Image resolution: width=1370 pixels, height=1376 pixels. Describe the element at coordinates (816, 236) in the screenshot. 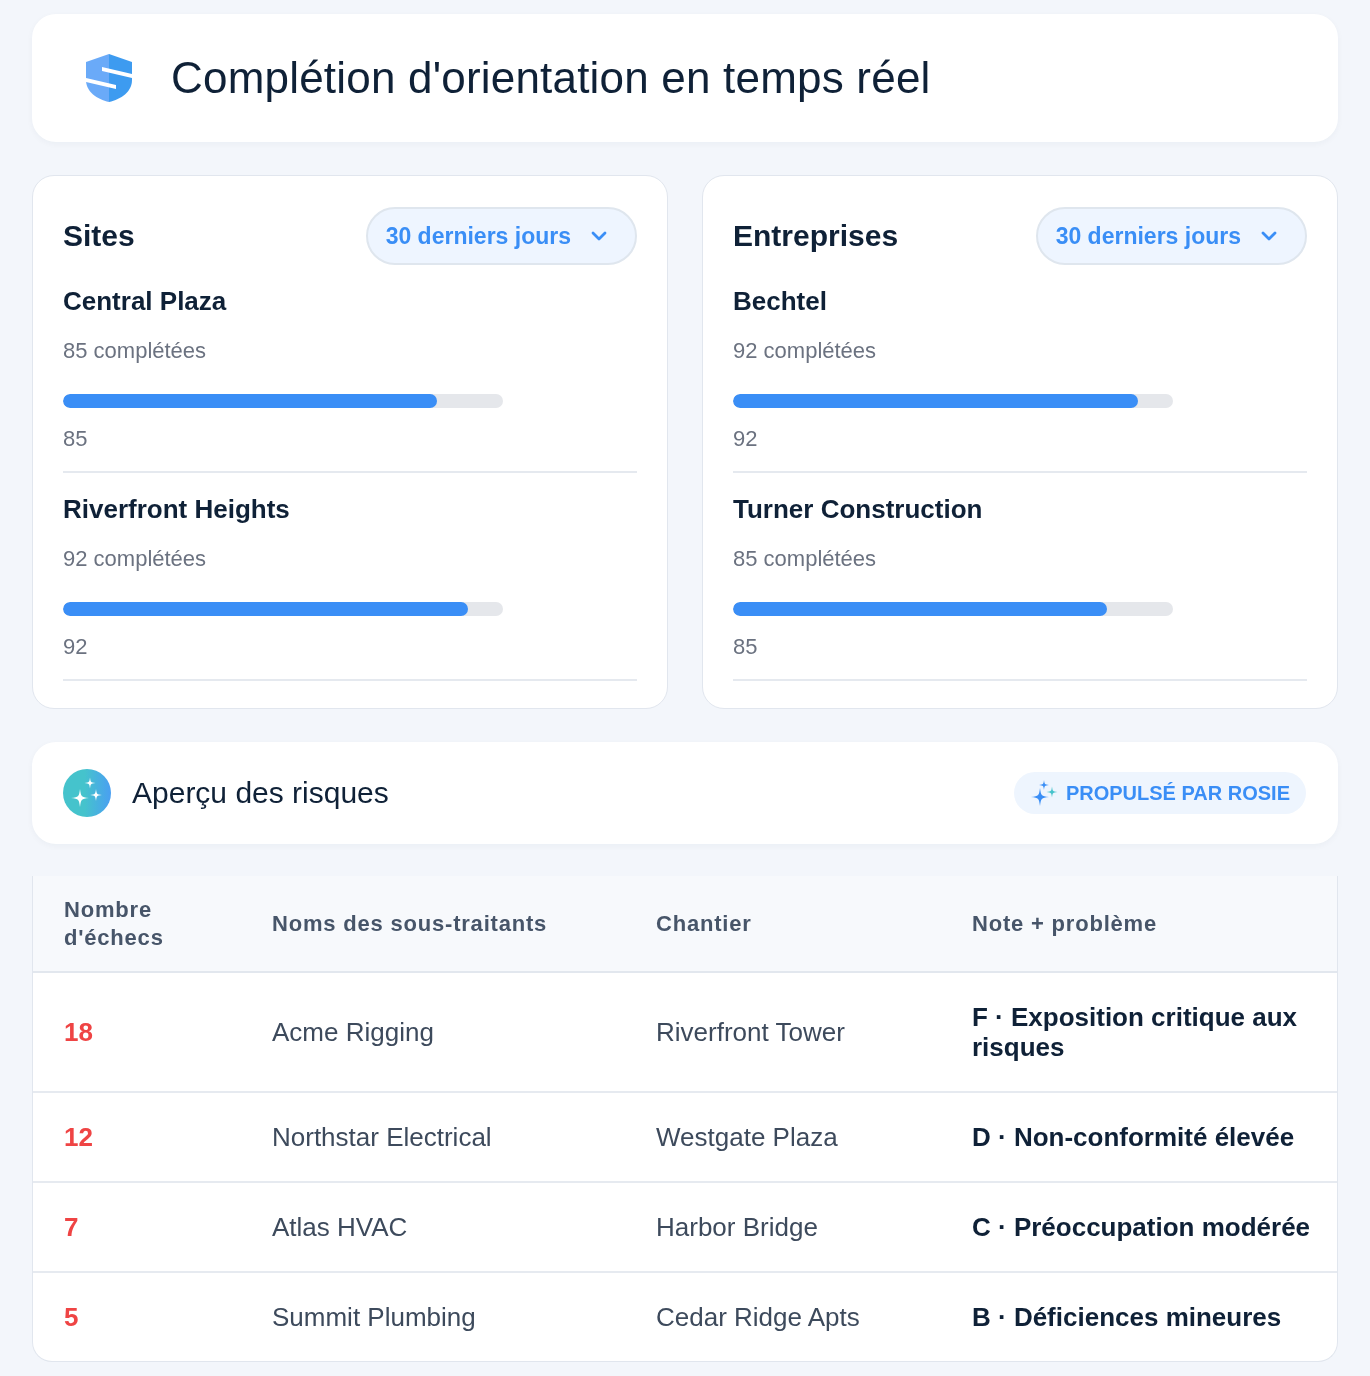

I see `card-title: Entreprises` at that location.